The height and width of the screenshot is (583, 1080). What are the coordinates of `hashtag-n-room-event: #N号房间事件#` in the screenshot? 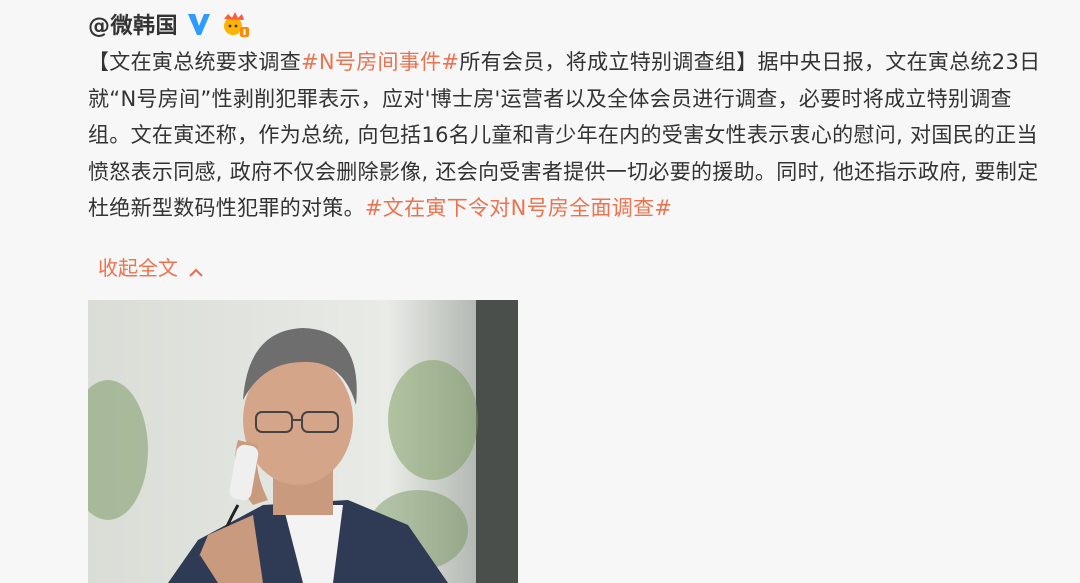 It's located at (380, 62).